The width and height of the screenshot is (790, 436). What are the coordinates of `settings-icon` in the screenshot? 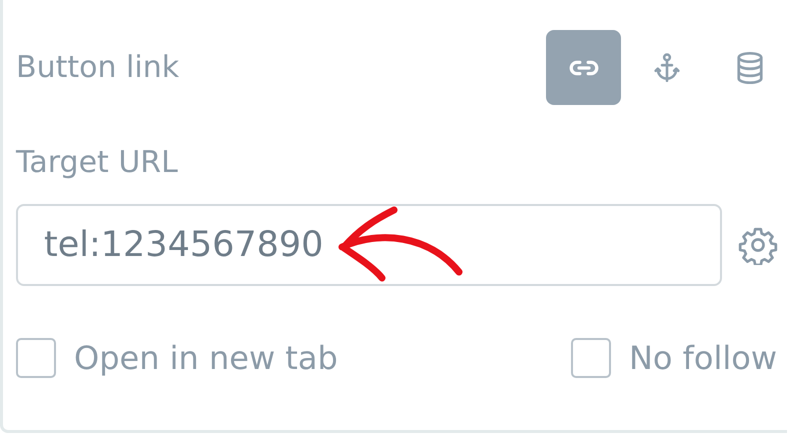 It's located at (758, 245).